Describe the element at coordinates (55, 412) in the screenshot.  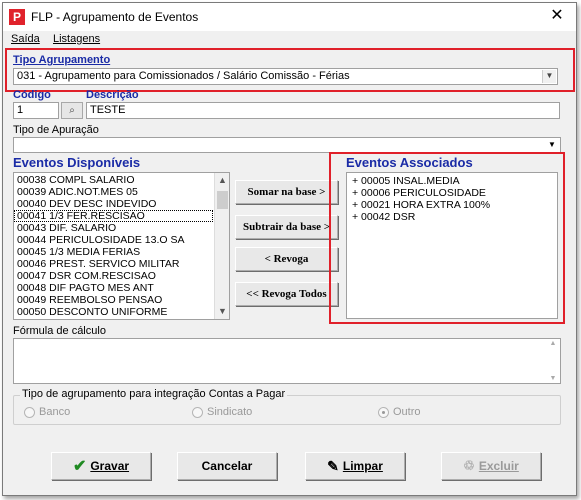
I see `radio-banco-label: Banco` at that location.